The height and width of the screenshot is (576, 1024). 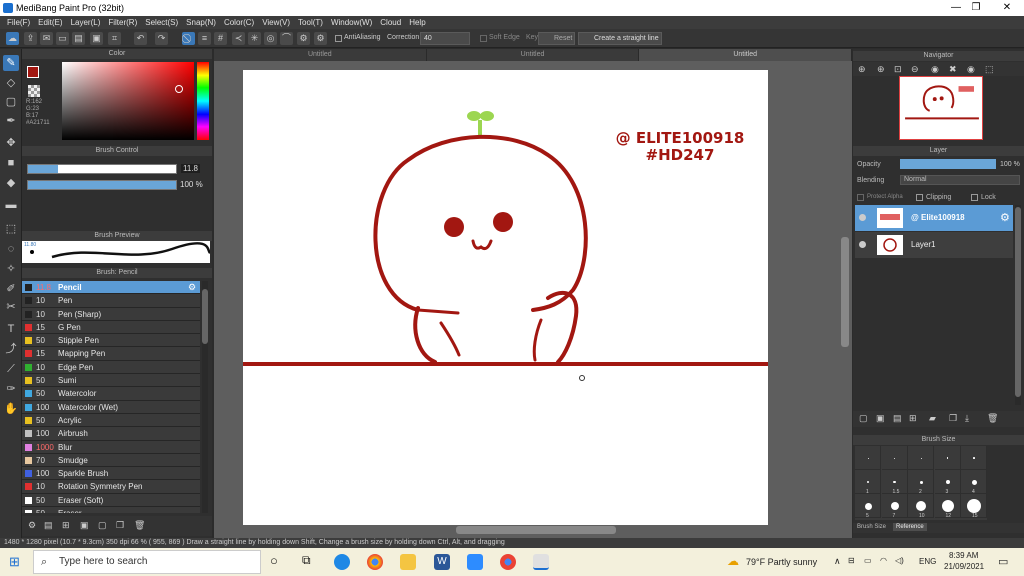 I want to click on soft-edge-checkbox, so click(x=483, y=38).